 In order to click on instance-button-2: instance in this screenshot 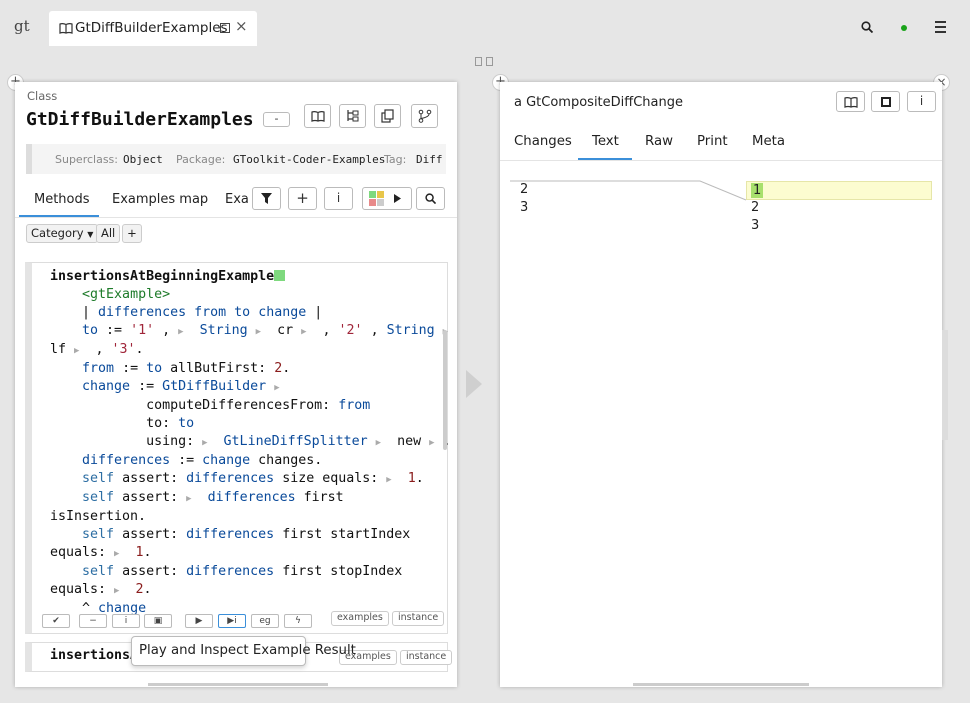, I will do `click(426, 657)`.